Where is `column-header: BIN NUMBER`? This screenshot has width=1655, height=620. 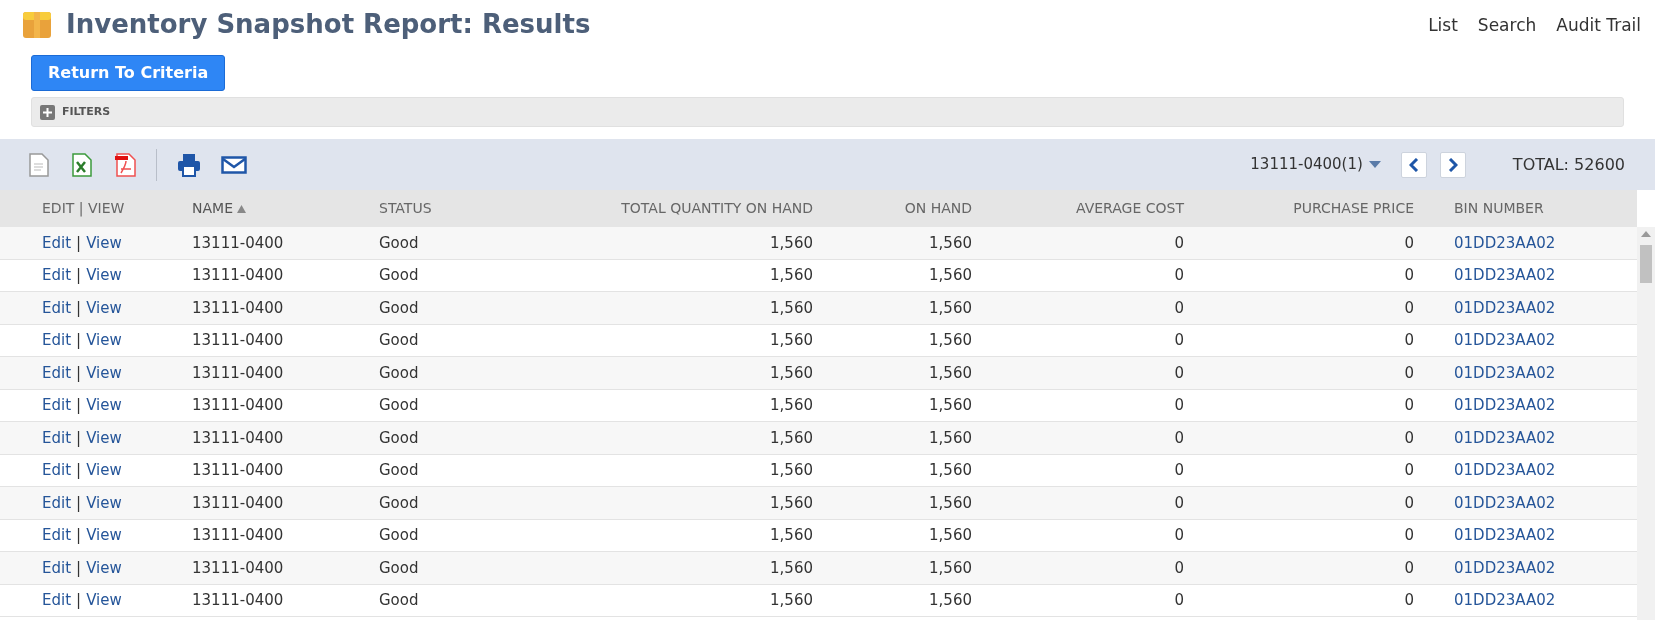
column-header: BIN NUMBER is located at coordinates (1499, 208).